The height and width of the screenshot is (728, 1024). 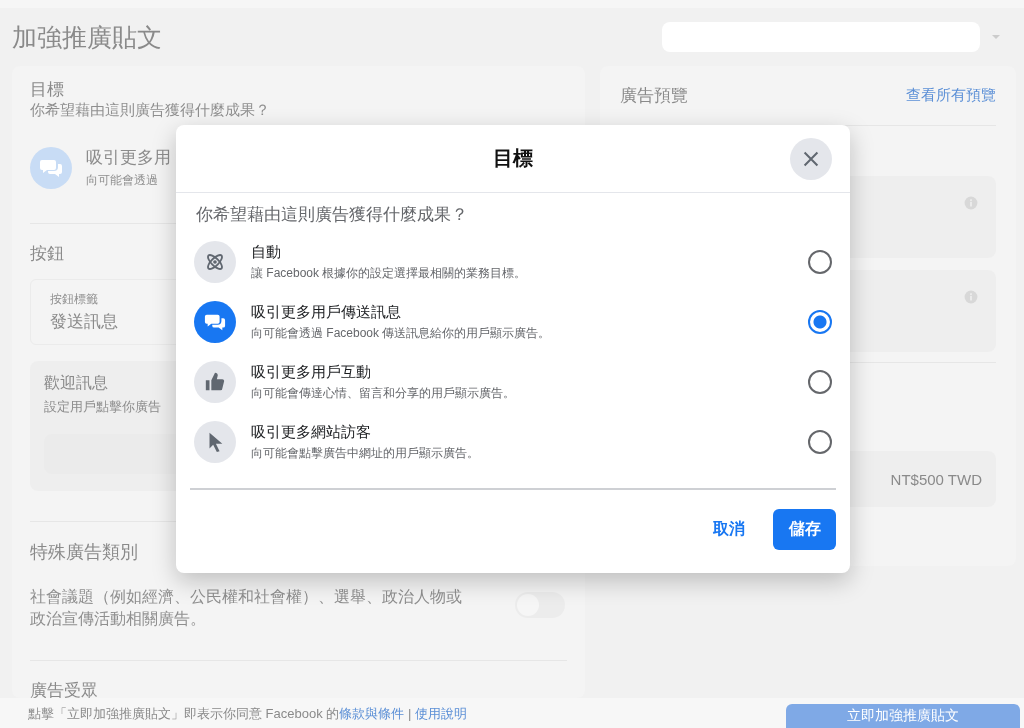 What do you see at coordinates (951, 95) in the screenshot?
I see `view-all-previews-link: 查看所有預覽` at bounding box center [951, 95].